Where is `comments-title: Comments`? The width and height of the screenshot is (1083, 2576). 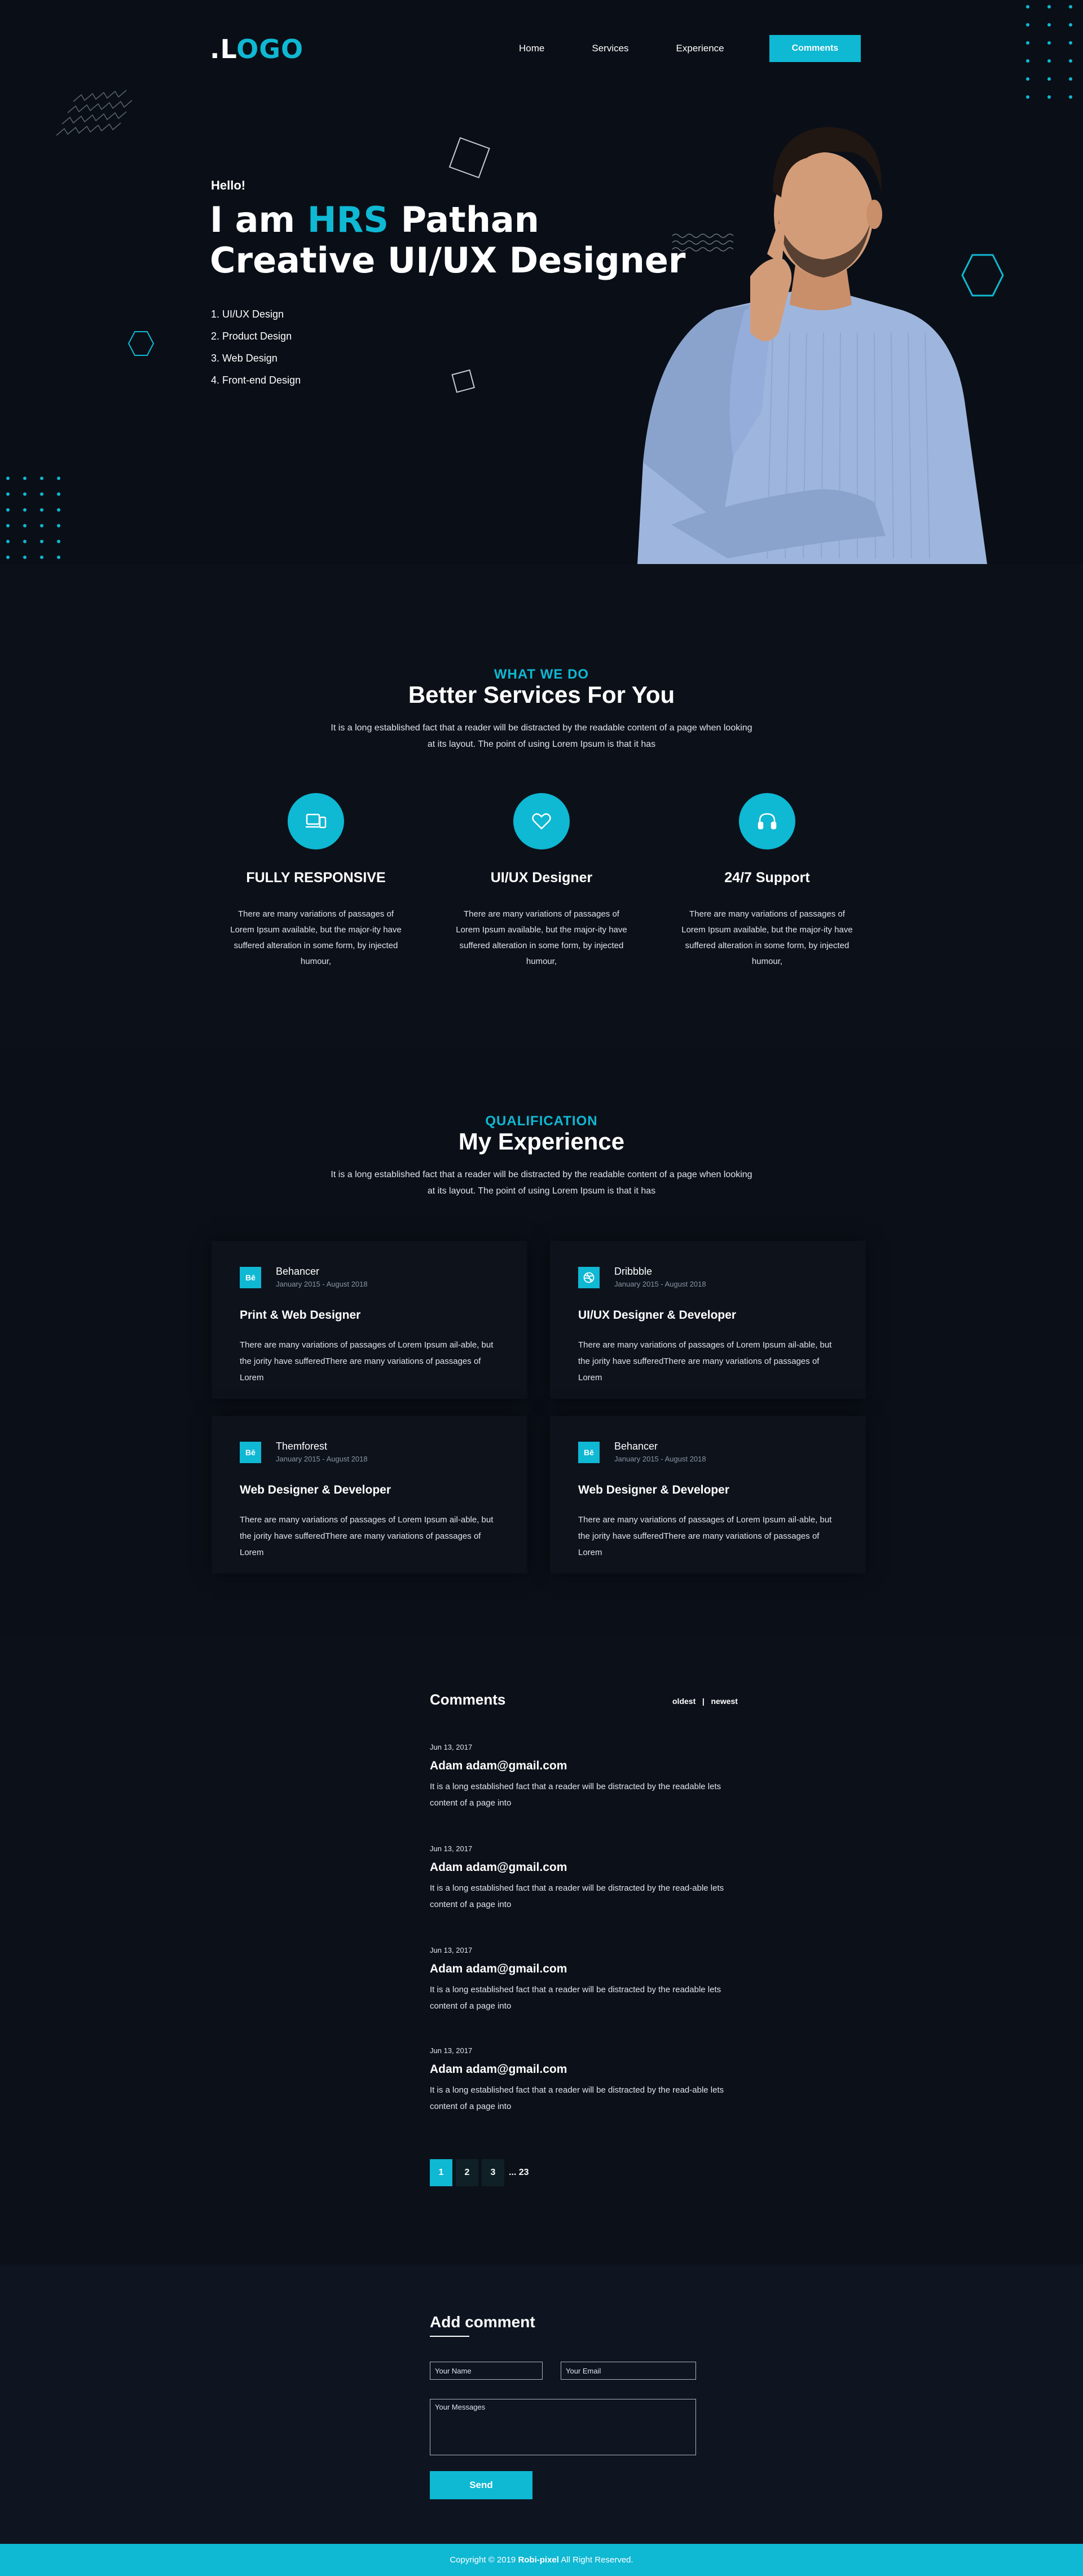
comments-title: Comments is located at coordinates (468, 1700).